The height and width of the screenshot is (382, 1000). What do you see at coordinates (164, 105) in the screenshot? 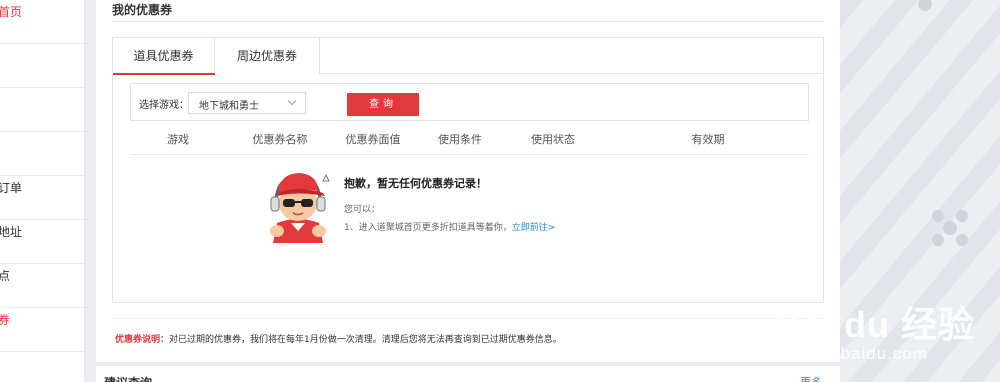
I see `game-select-label: 选择游戏：` at bounding box center [164, 105].